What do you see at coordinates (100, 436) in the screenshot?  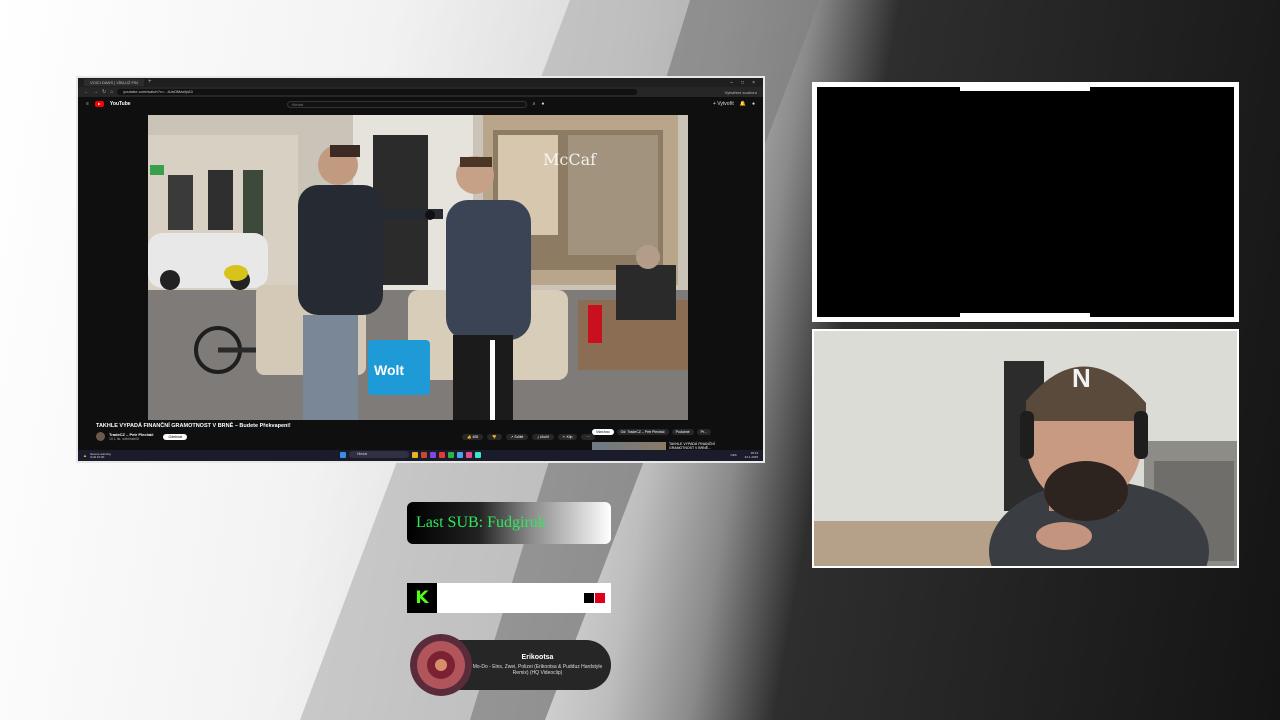 I see `channel-avatar` at bounding box center [100, 436].